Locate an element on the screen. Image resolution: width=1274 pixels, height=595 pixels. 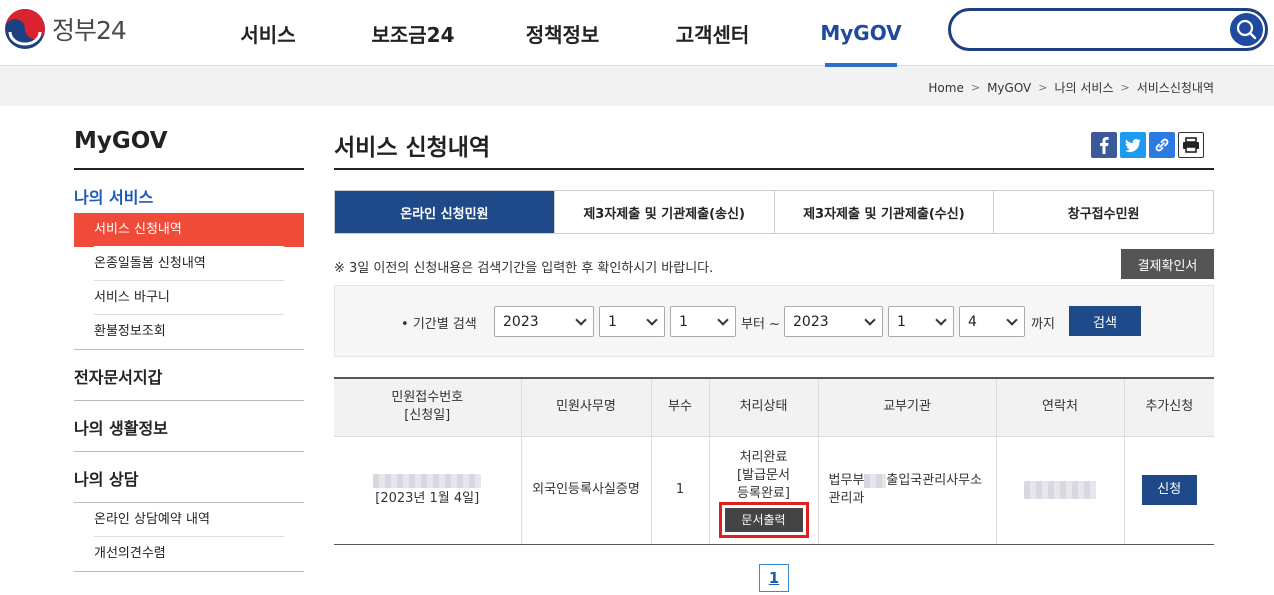
main-nav: 서비스 보조금24 정책정보 고객센터 MyGOV is located at coordinates (553, 33).